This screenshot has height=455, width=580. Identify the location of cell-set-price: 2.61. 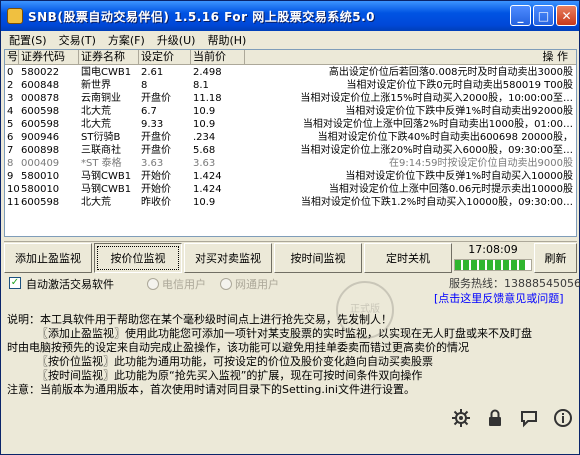
(152, 72).